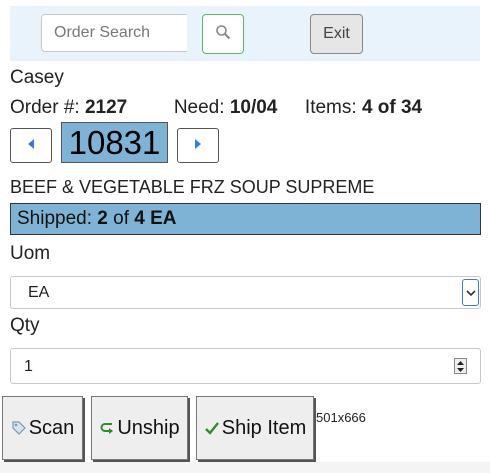  I want to click on caret-right-icon, so click(198, 146).